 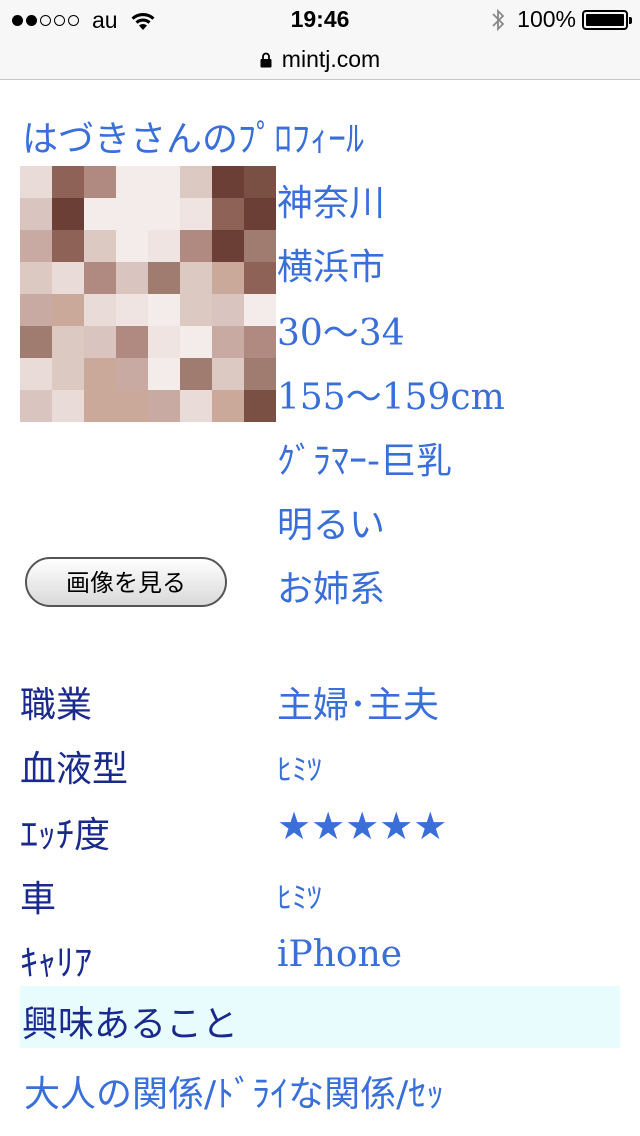 I want to click on attr-age: 30～34, so click(x=341, y=330).